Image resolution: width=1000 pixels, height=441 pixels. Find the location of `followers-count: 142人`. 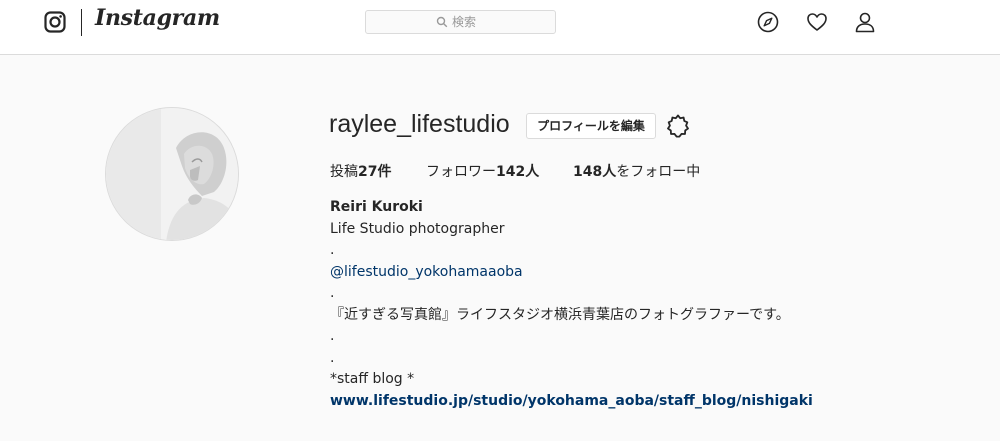

followers-count: 142人 is located at coordinates (518, 172).